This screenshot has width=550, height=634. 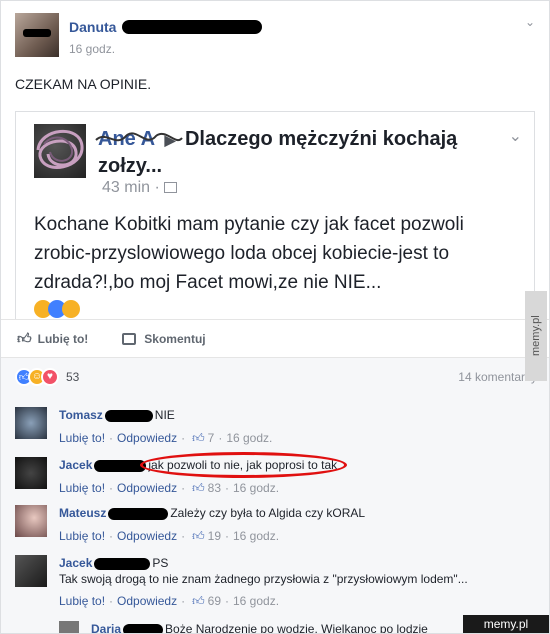 What do you see at coordinates (165, 49) in the screenshot?
I see `post-time: 16 godz.` at bounding box center [165, 49].